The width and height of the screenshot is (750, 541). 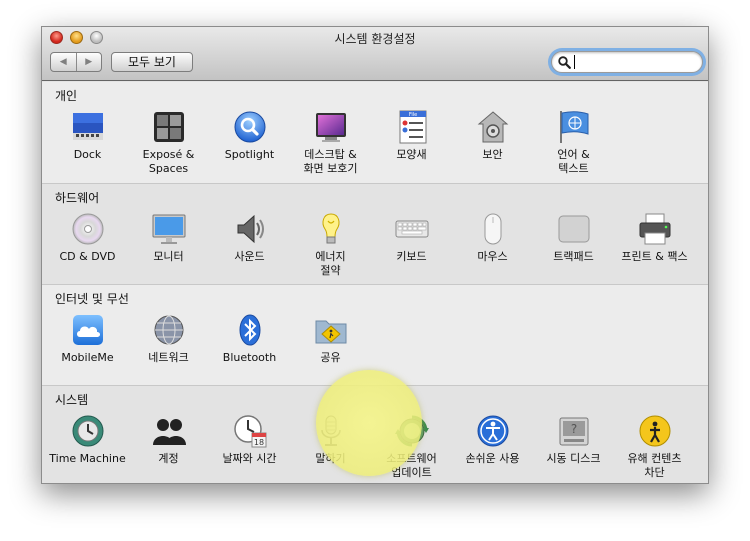 I want to click on pref-pane-appearance: File 모양새, so click(x=411, y=142).